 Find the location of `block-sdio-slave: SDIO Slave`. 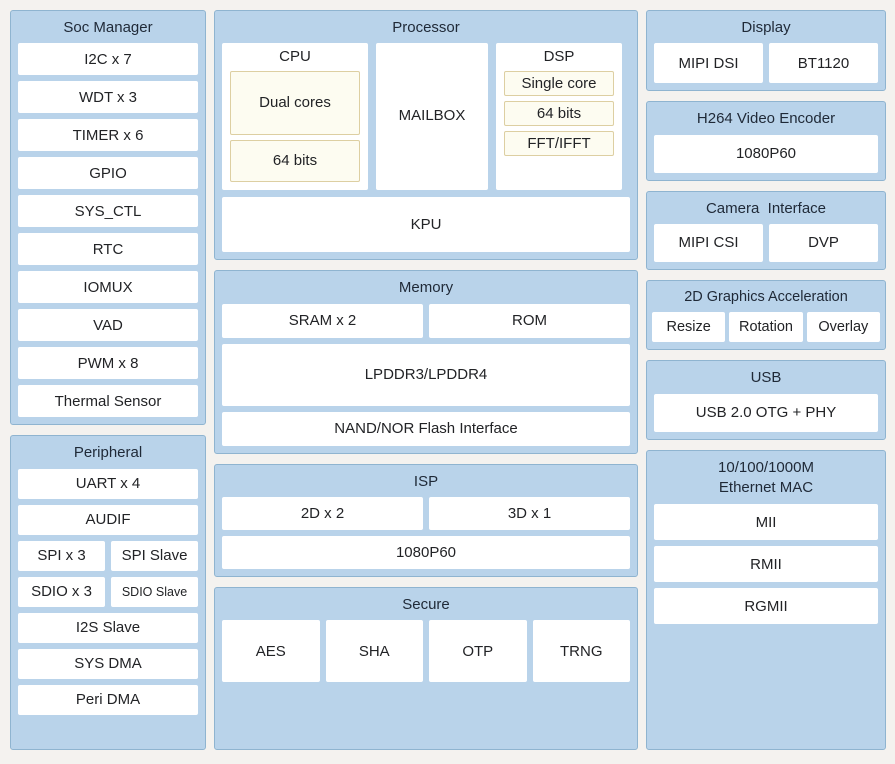

block-sdio-slave: SDIO Slave is located at coordinates (154, 591).